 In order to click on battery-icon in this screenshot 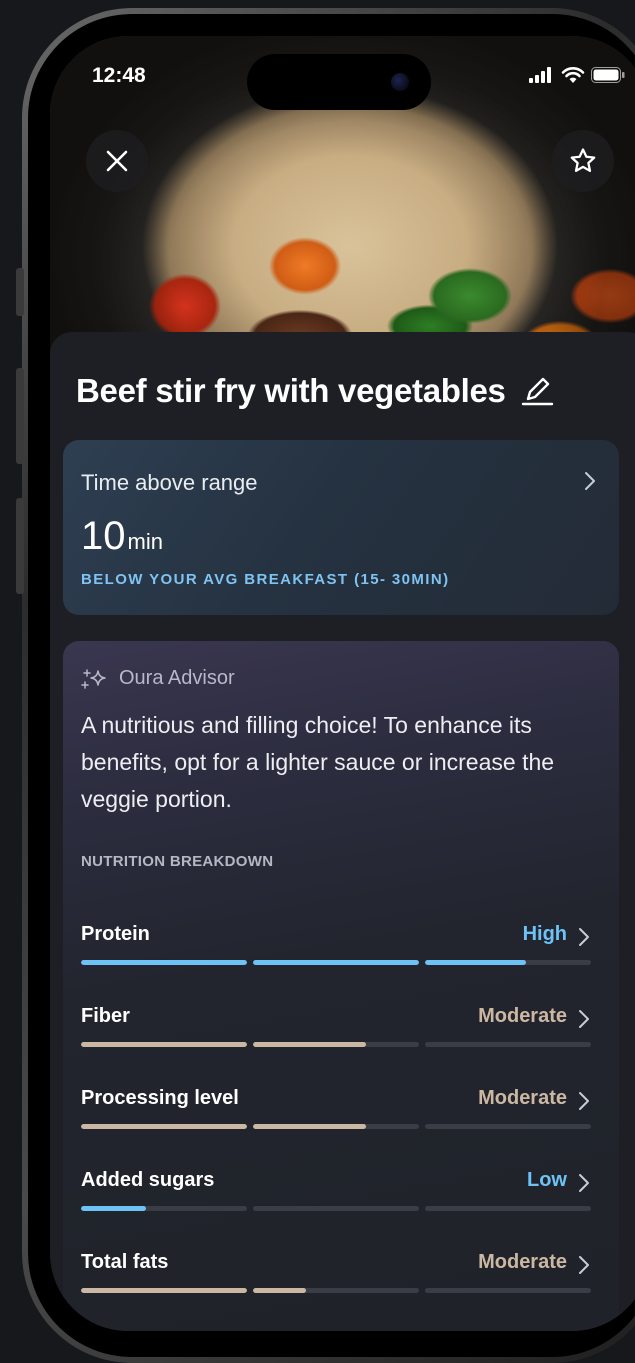, I will do `click(608, 75)`.